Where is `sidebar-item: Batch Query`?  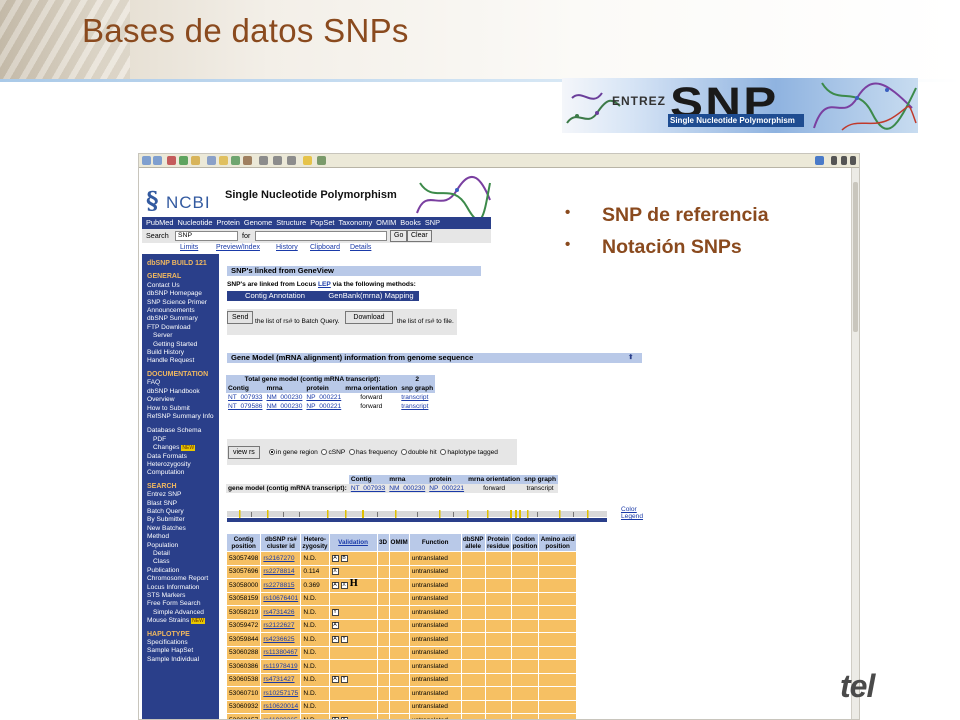
sidebar-item: Batch Query is located at coordinates (180, 512).